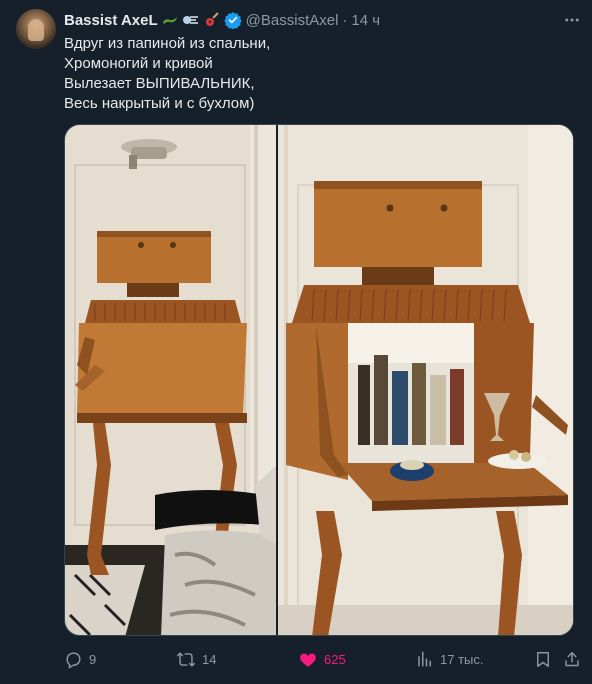  What do you see at coordinates (209, 659) in the screenshot?
I see `repost-count: 14` at bounding box center [209, 659].